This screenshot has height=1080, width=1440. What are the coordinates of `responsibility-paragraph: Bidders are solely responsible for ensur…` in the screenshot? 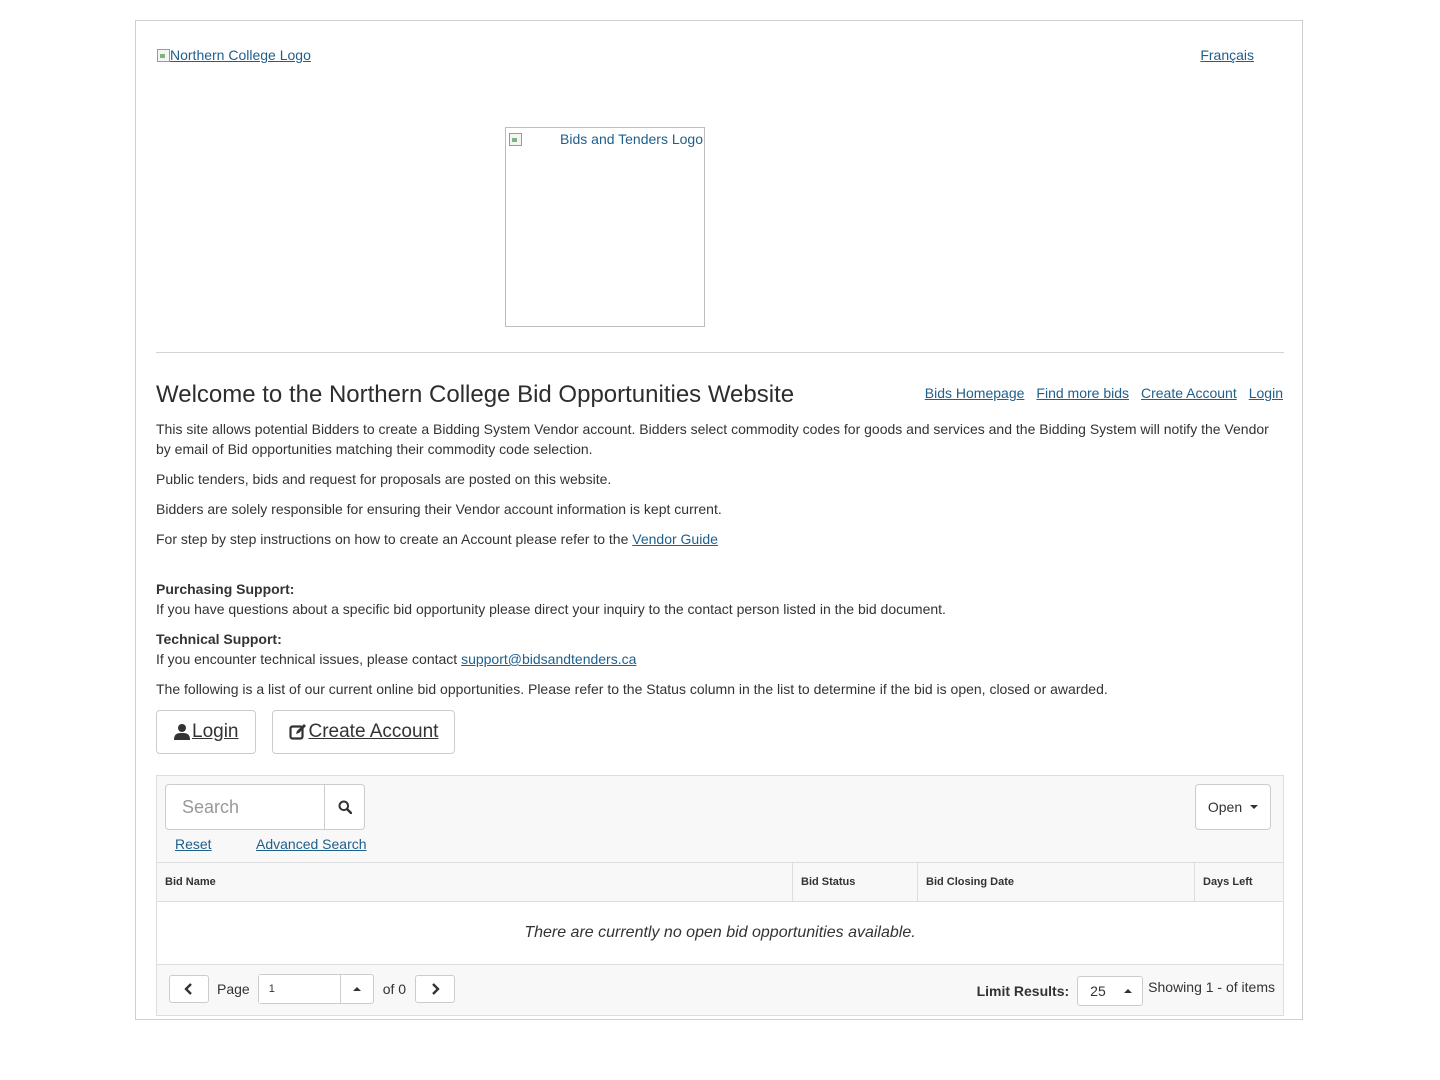 It's located at (439, 509).